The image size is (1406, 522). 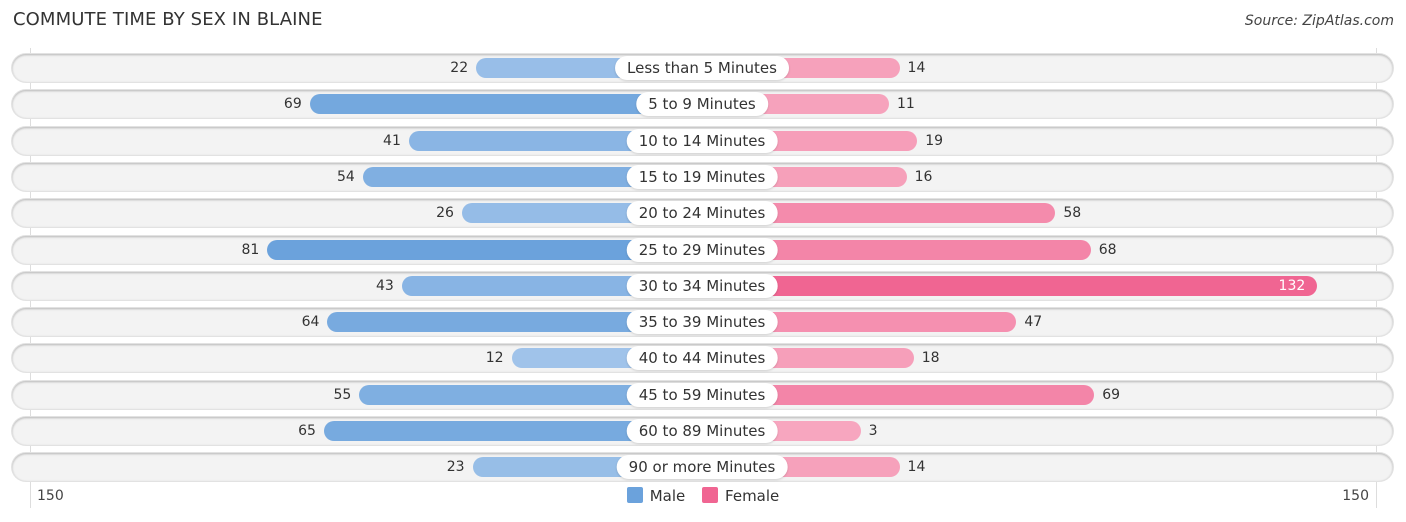 What do you see at coordinates (702, 322) in the screenshot?
I see `category-label: 35 to 39 Minutes` at bounding box center [702, 322].